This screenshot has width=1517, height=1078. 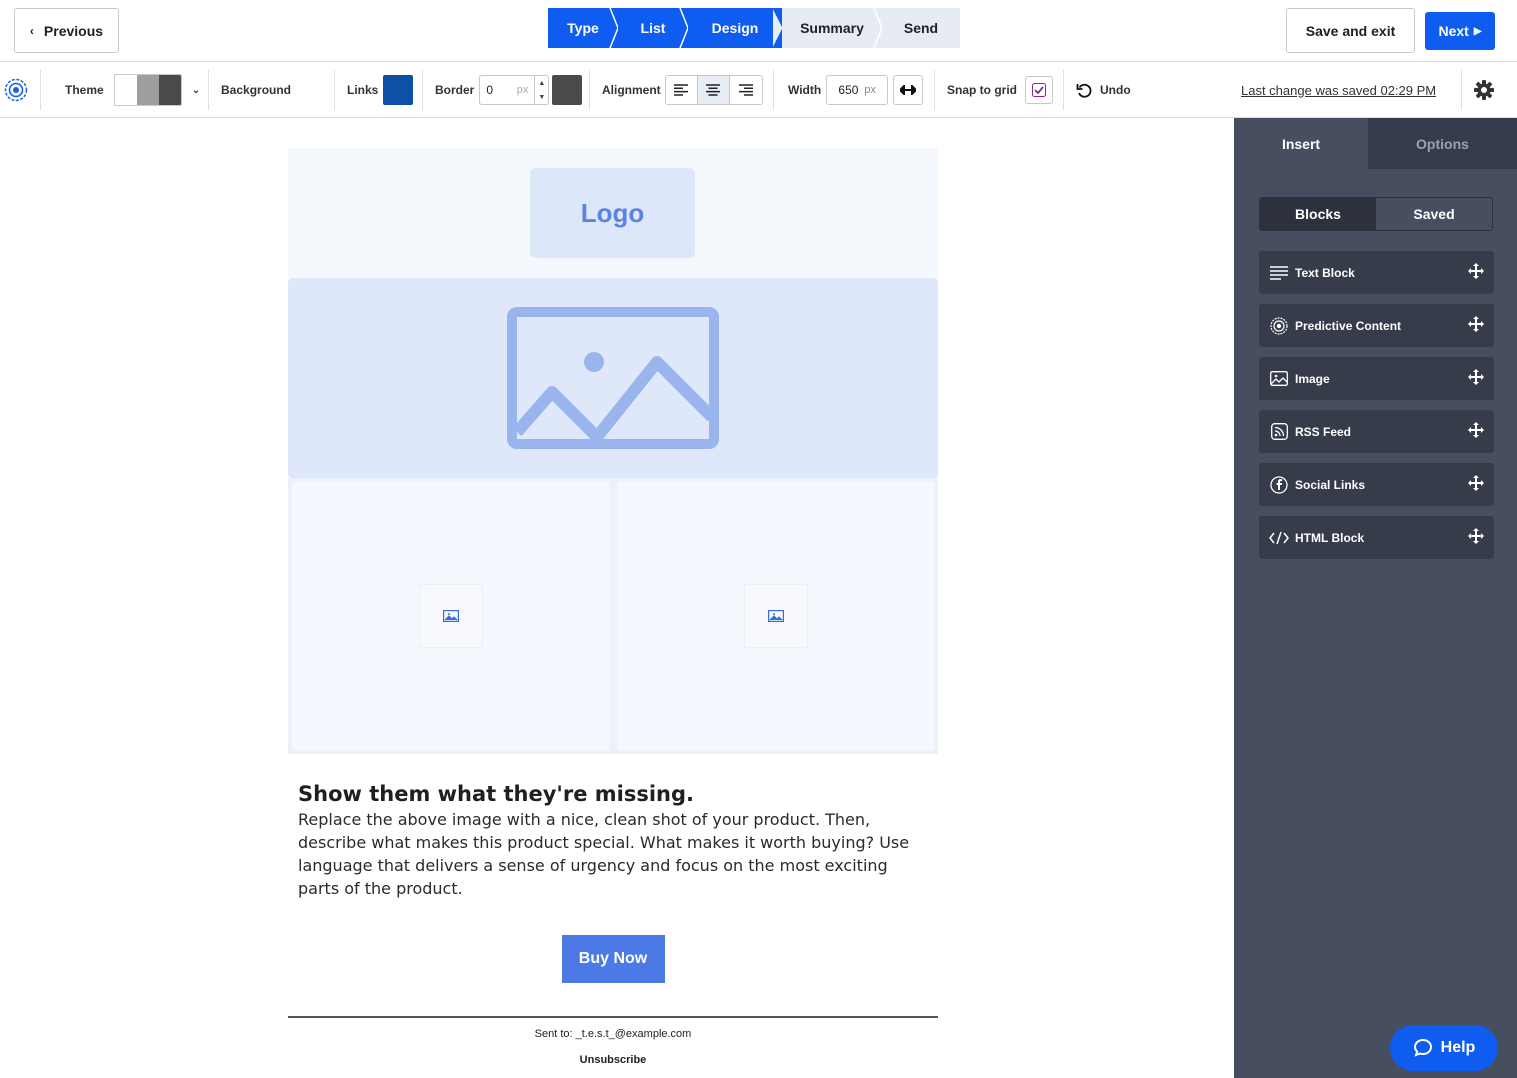 I want to click on chevron-left-icon: ‹, so click(x=31, y=30).